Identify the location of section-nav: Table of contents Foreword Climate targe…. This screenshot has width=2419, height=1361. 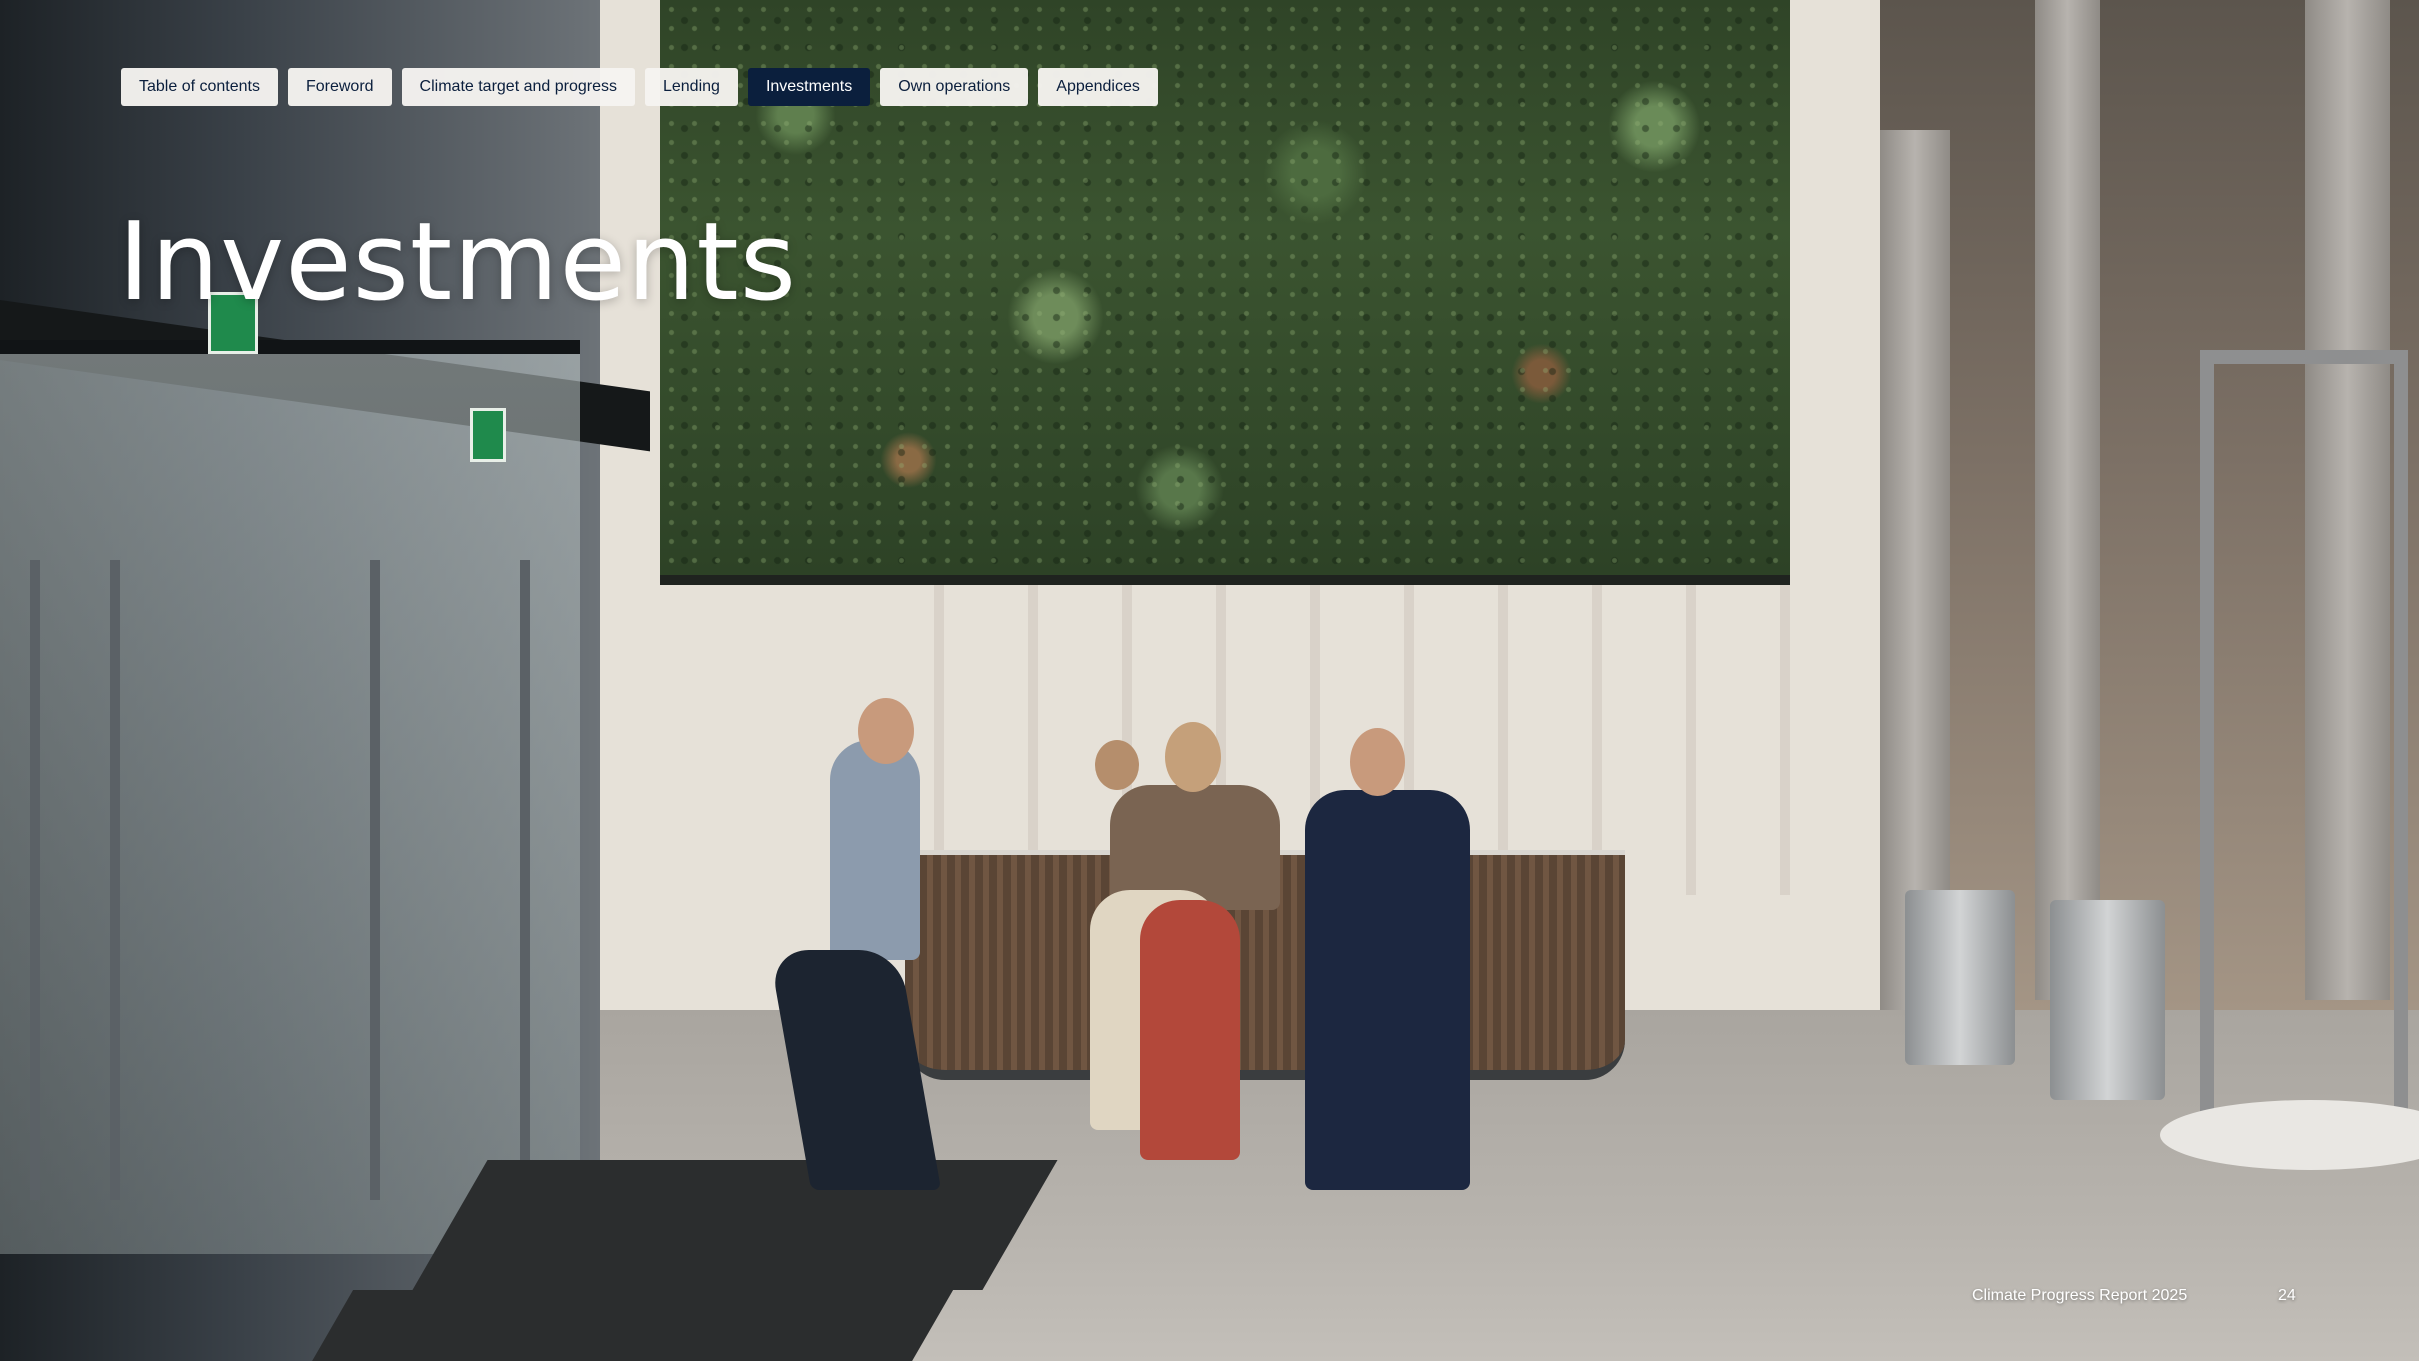
(639, 87).